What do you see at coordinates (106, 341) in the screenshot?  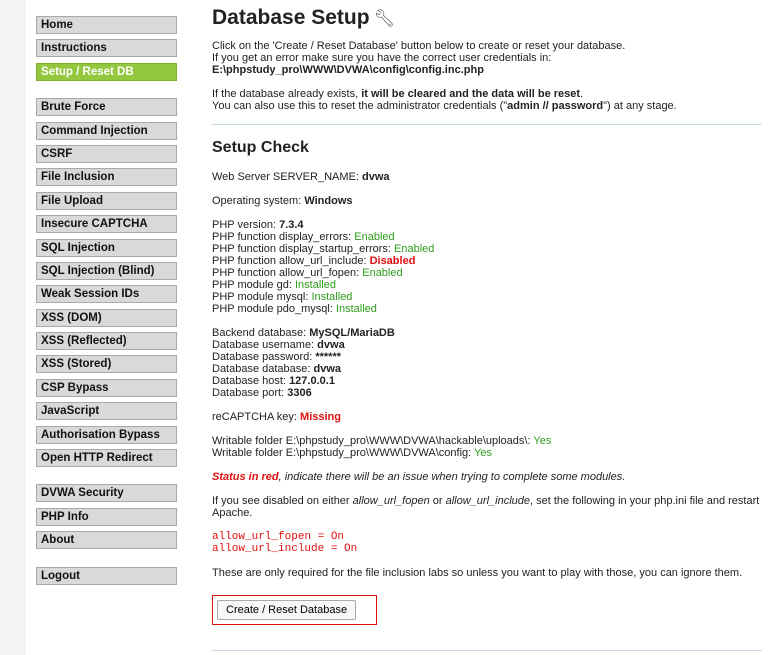 I see `menu-item-xss-reflected: XSS (Reflected)` at bounding box center [106, 341].